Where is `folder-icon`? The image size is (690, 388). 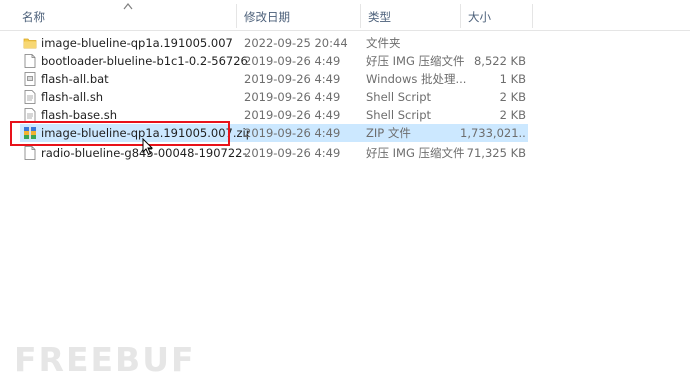 folder-icon is located at coordinates (30, 43).